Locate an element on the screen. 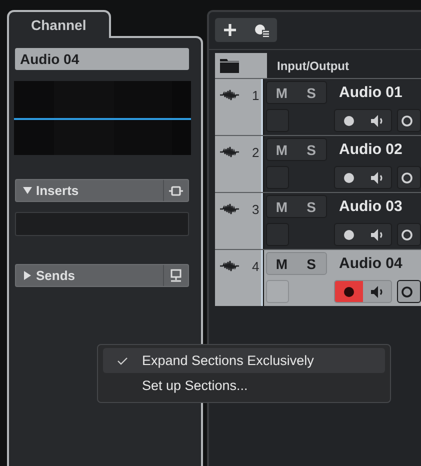  track-number: 3 is located at coordinates (256, 209).